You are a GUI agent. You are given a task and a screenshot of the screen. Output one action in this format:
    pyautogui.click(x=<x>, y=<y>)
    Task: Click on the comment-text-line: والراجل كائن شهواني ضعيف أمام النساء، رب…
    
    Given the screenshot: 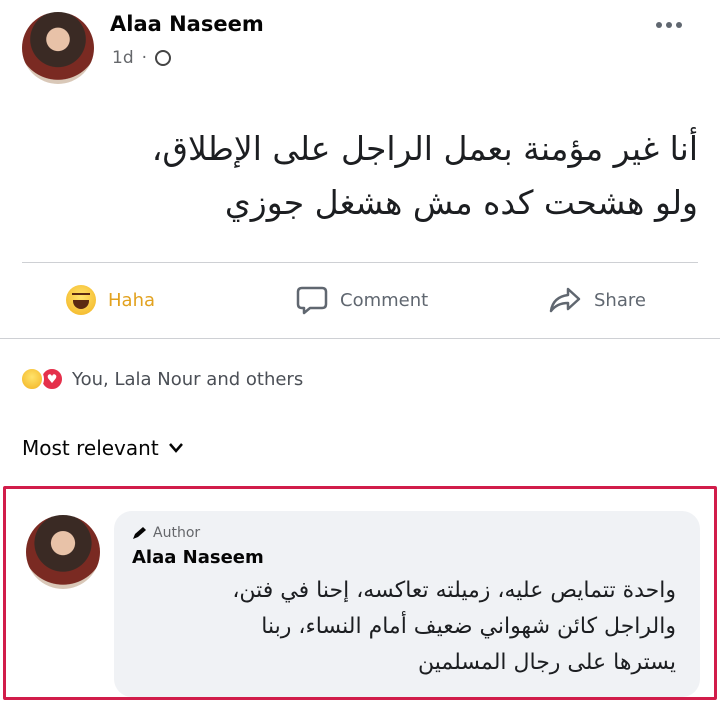 What is the action you would take?
    pyautogui.click(x=468, y=626)
    